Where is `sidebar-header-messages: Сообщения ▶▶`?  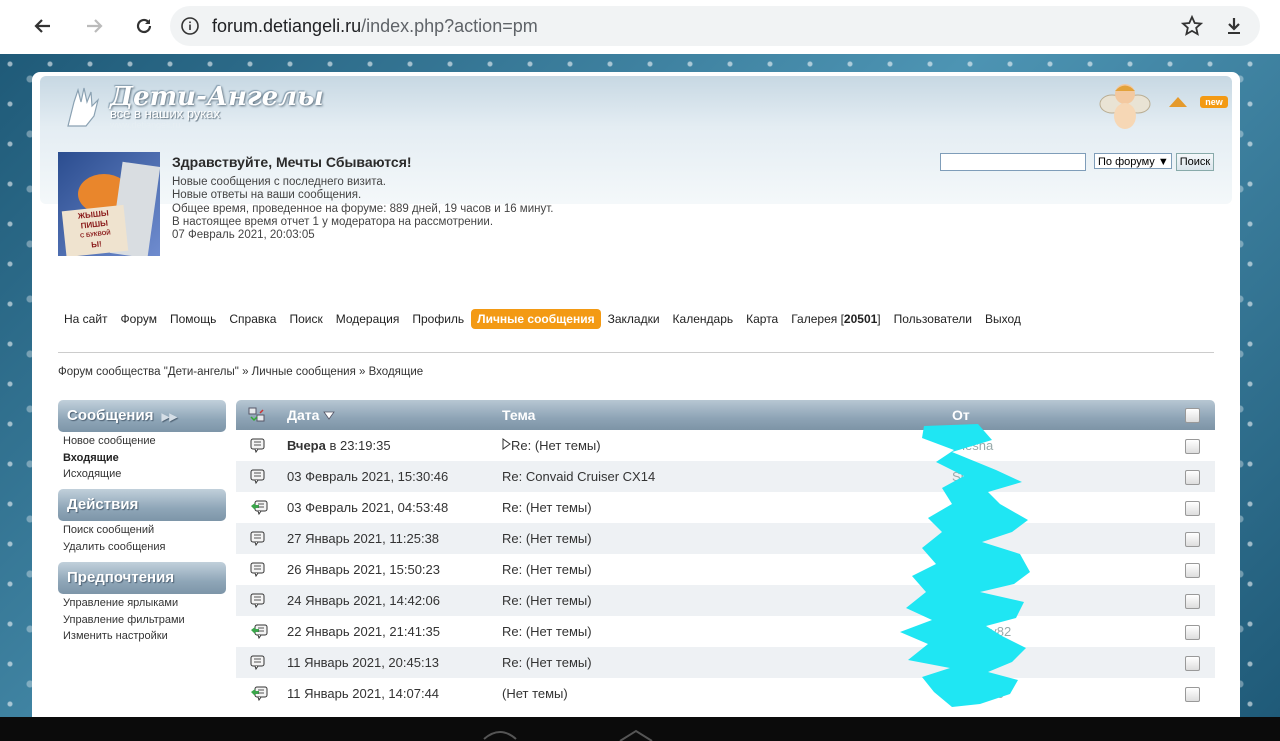 sidebar-header-messages: Сообщения ▶▶ is located at coordinates (142, 416).